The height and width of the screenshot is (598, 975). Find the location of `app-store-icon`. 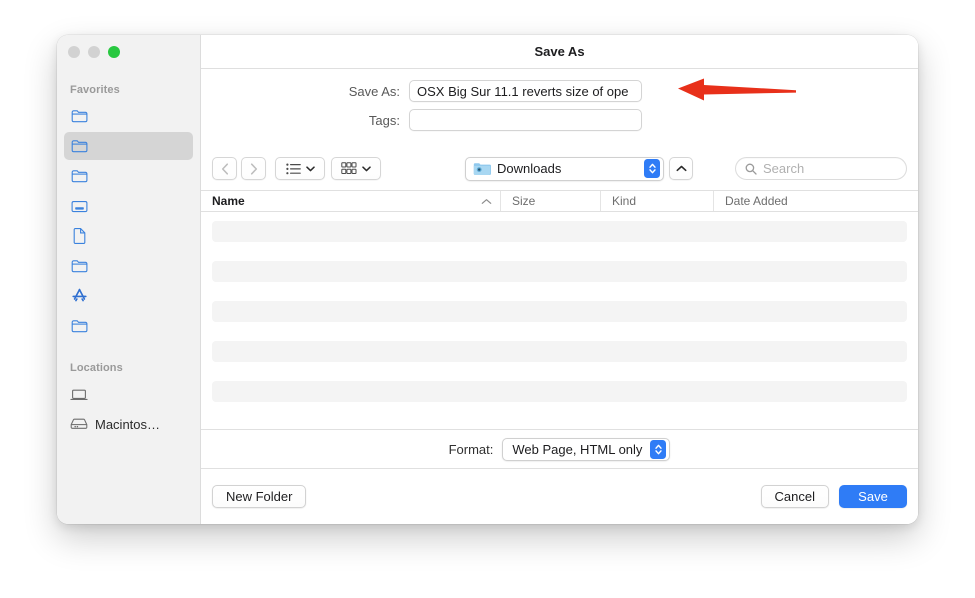

app-store-icon is located at coordinates (79, 296).